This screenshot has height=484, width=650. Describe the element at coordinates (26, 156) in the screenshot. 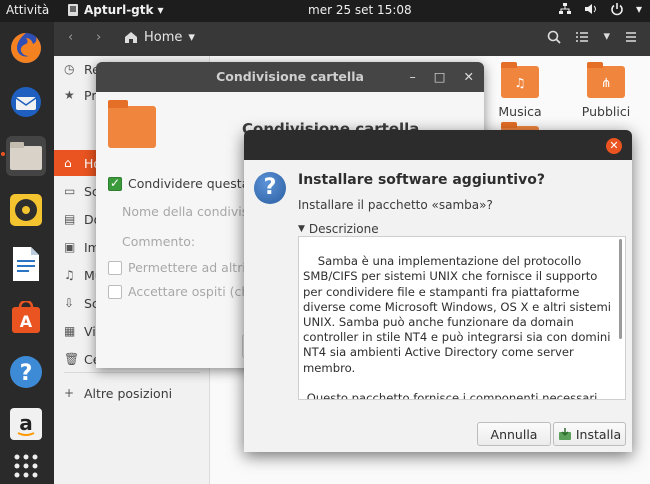

I see `files-icon` at that location.